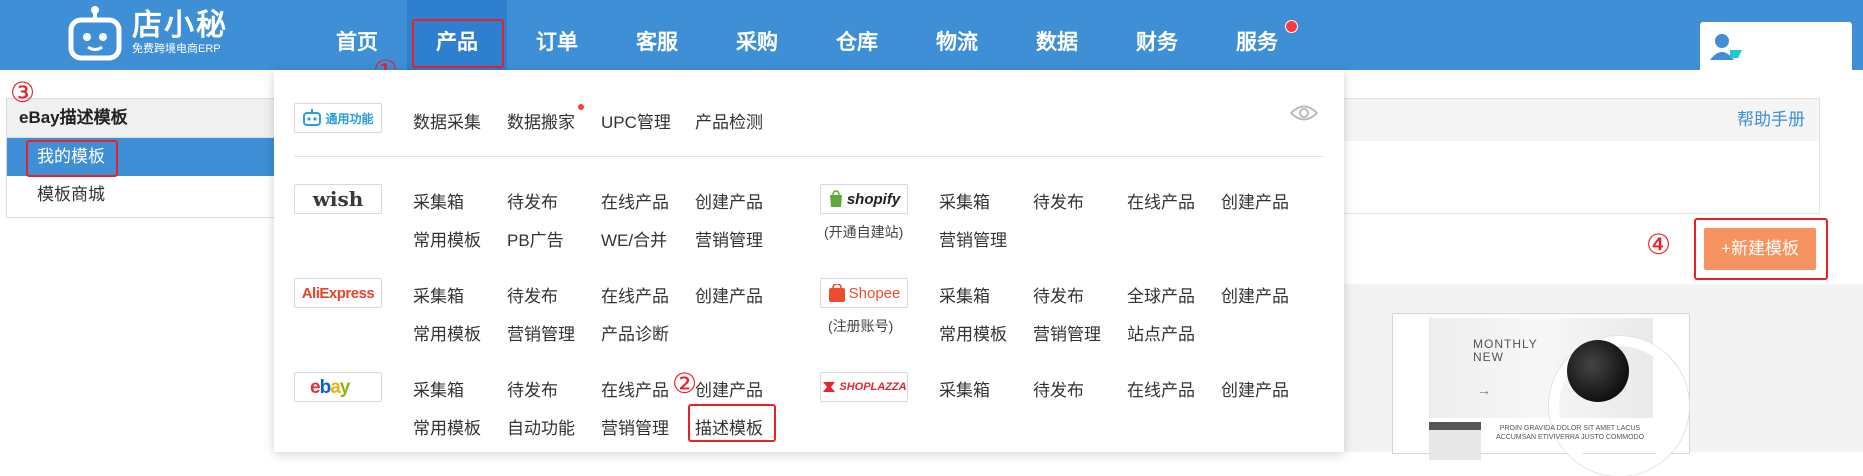  Describe the element at coordinates (1659, 244) in the screenshot. I see `annotation-number-4: ④` at that location.